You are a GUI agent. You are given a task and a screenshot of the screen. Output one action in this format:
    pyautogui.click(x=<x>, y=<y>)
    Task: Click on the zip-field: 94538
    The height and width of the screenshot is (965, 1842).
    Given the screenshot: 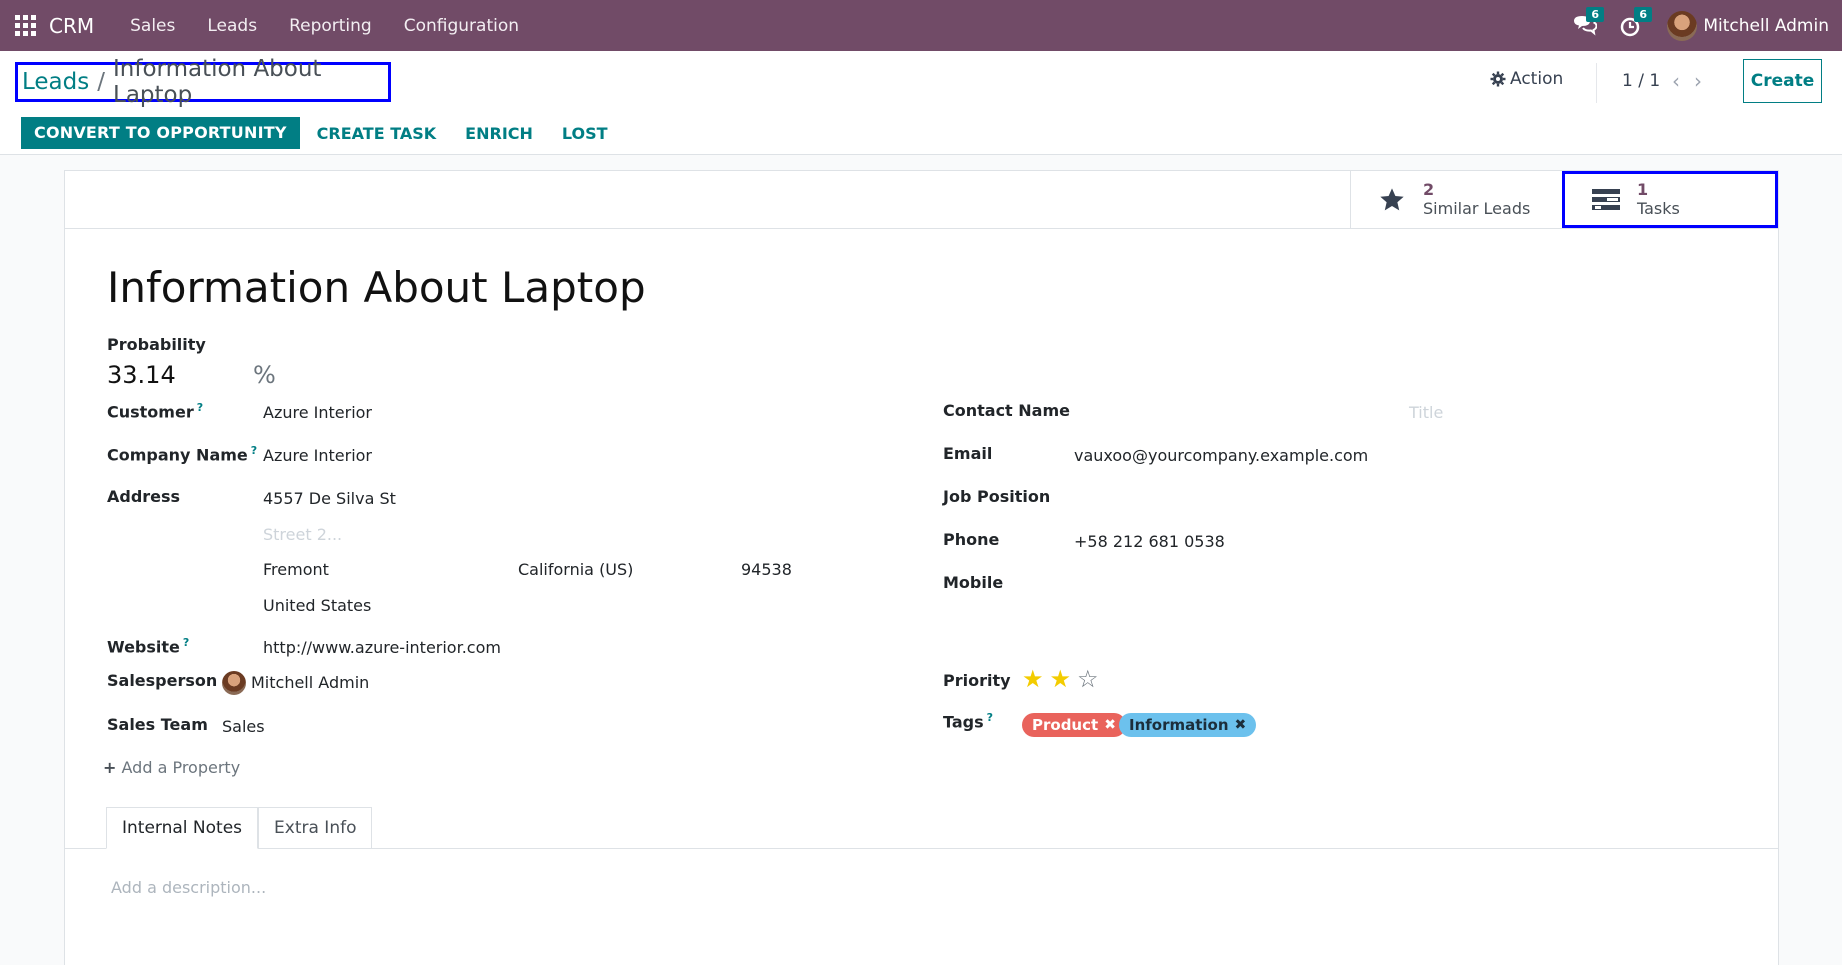 What is the action you would take?
    pyautogui.click(x=766, y=569)
    